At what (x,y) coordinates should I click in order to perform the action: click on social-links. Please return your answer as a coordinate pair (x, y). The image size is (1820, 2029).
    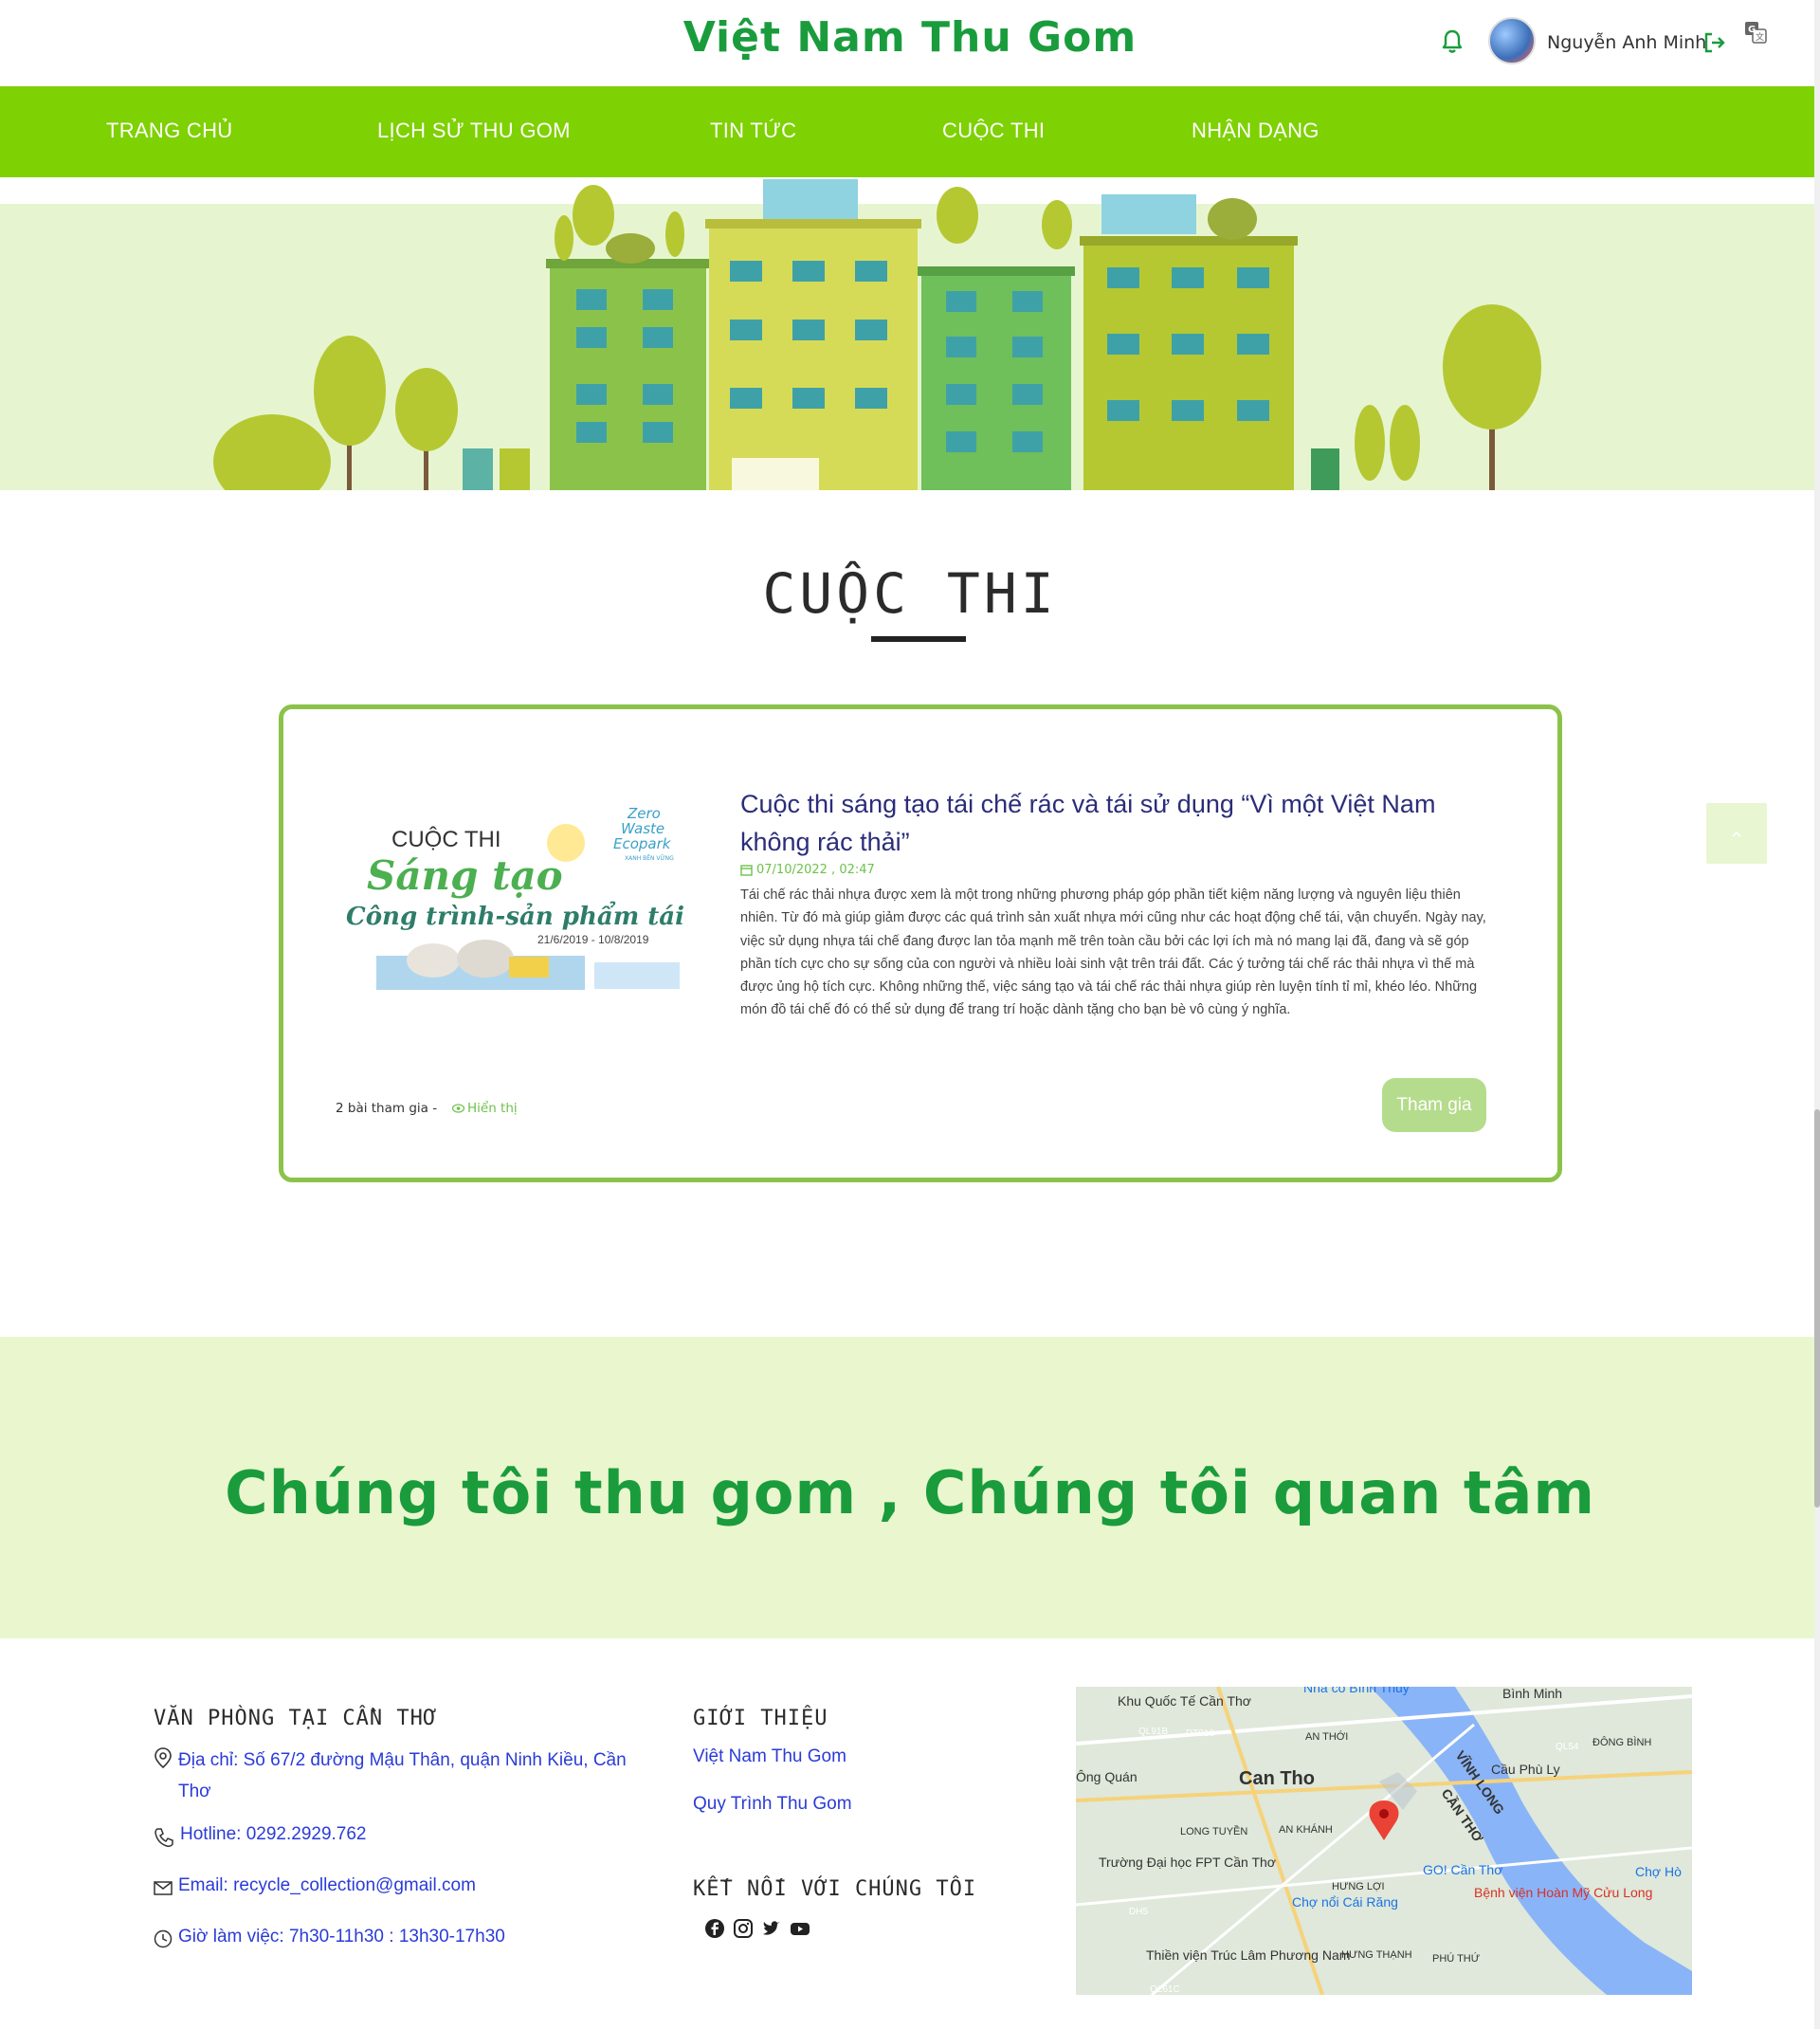
    Looking at the image, I should click on (757, 1928).